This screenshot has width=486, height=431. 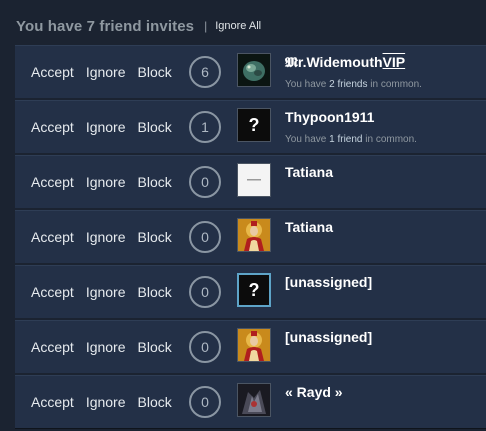 I want to click on invite-row: Accept Ignore Block 0 « Rayd », so click(x=250, y=402).